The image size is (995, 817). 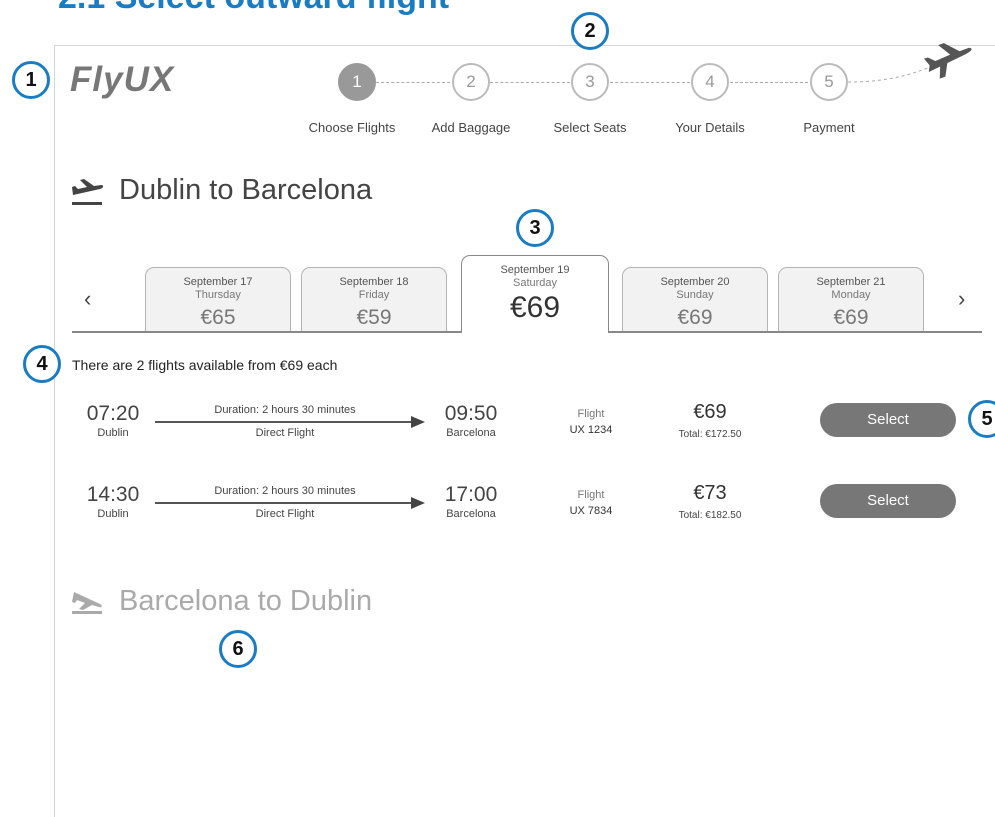 What do you see at coordinates (590, 82) in the screenshot?
I see `step-3-circle: 3` at bounding box center [590, 82].